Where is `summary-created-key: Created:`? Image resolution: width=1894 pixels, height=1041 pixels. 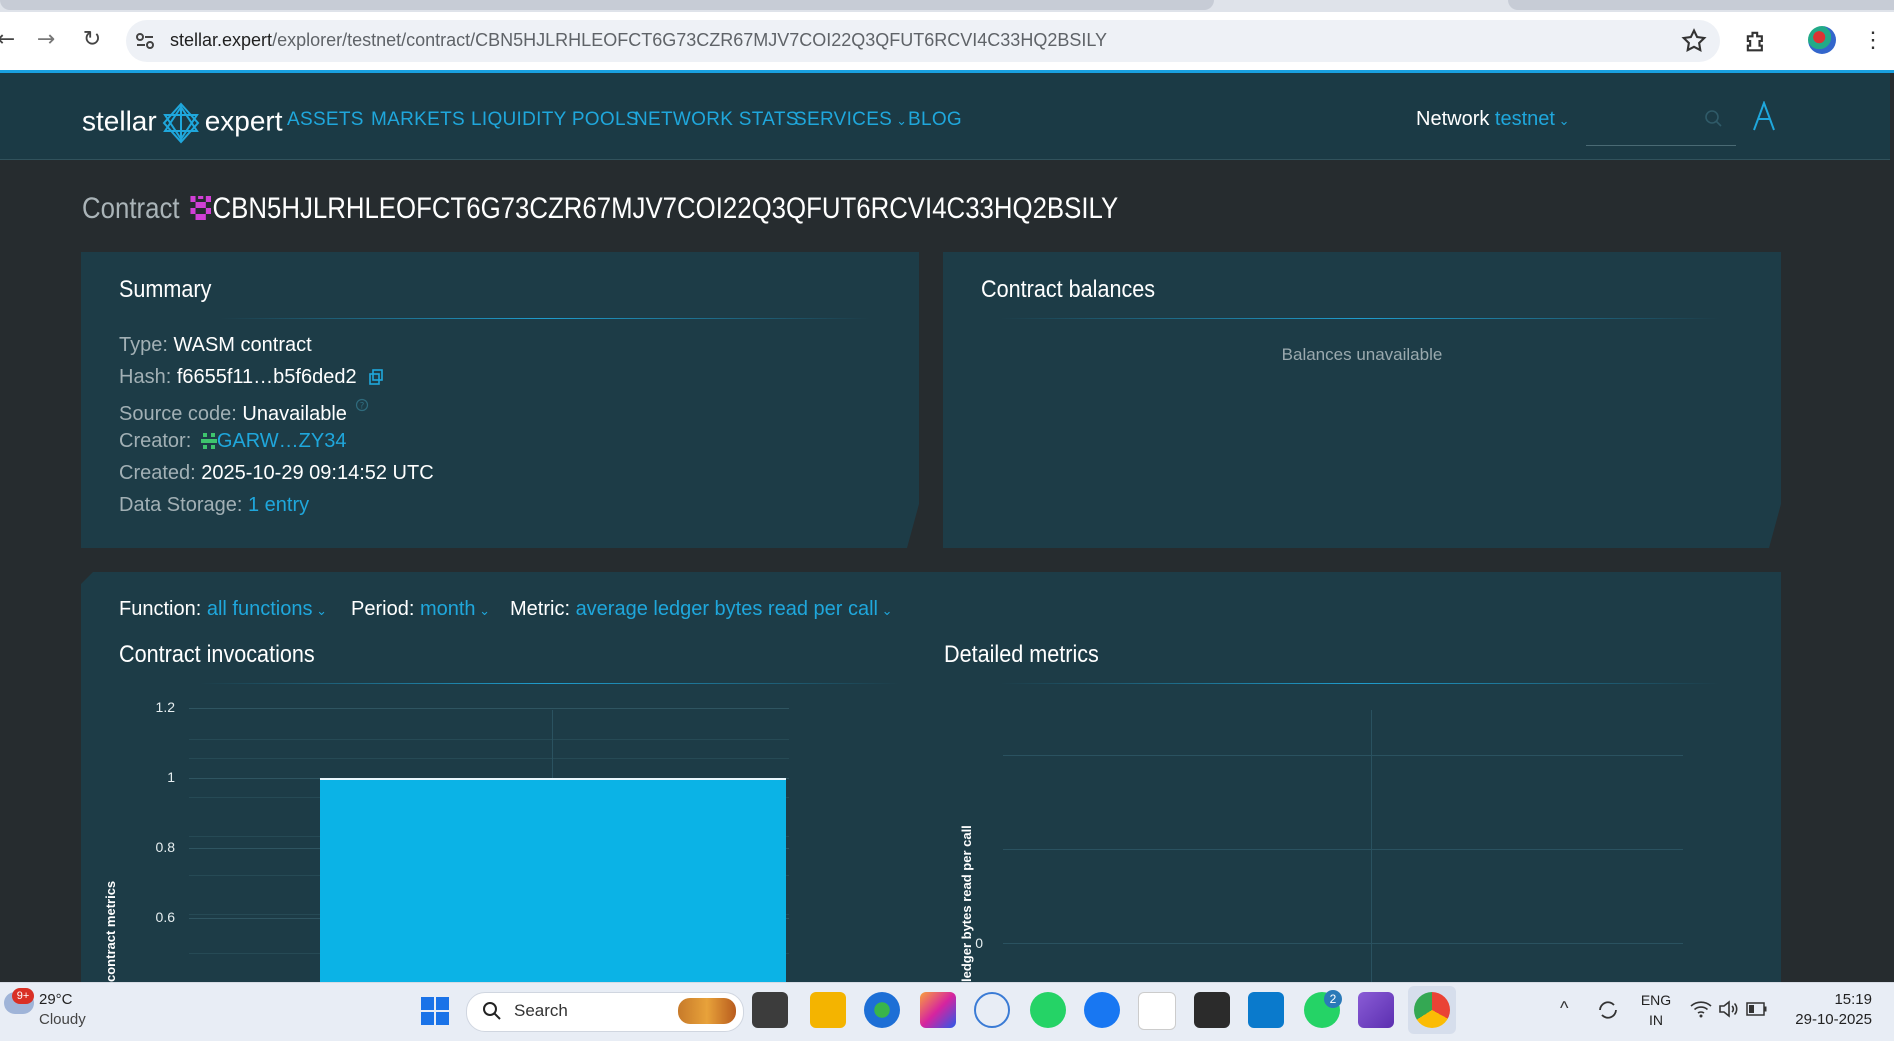 summary-created-key: Created: is located at coordinates (157, 473).